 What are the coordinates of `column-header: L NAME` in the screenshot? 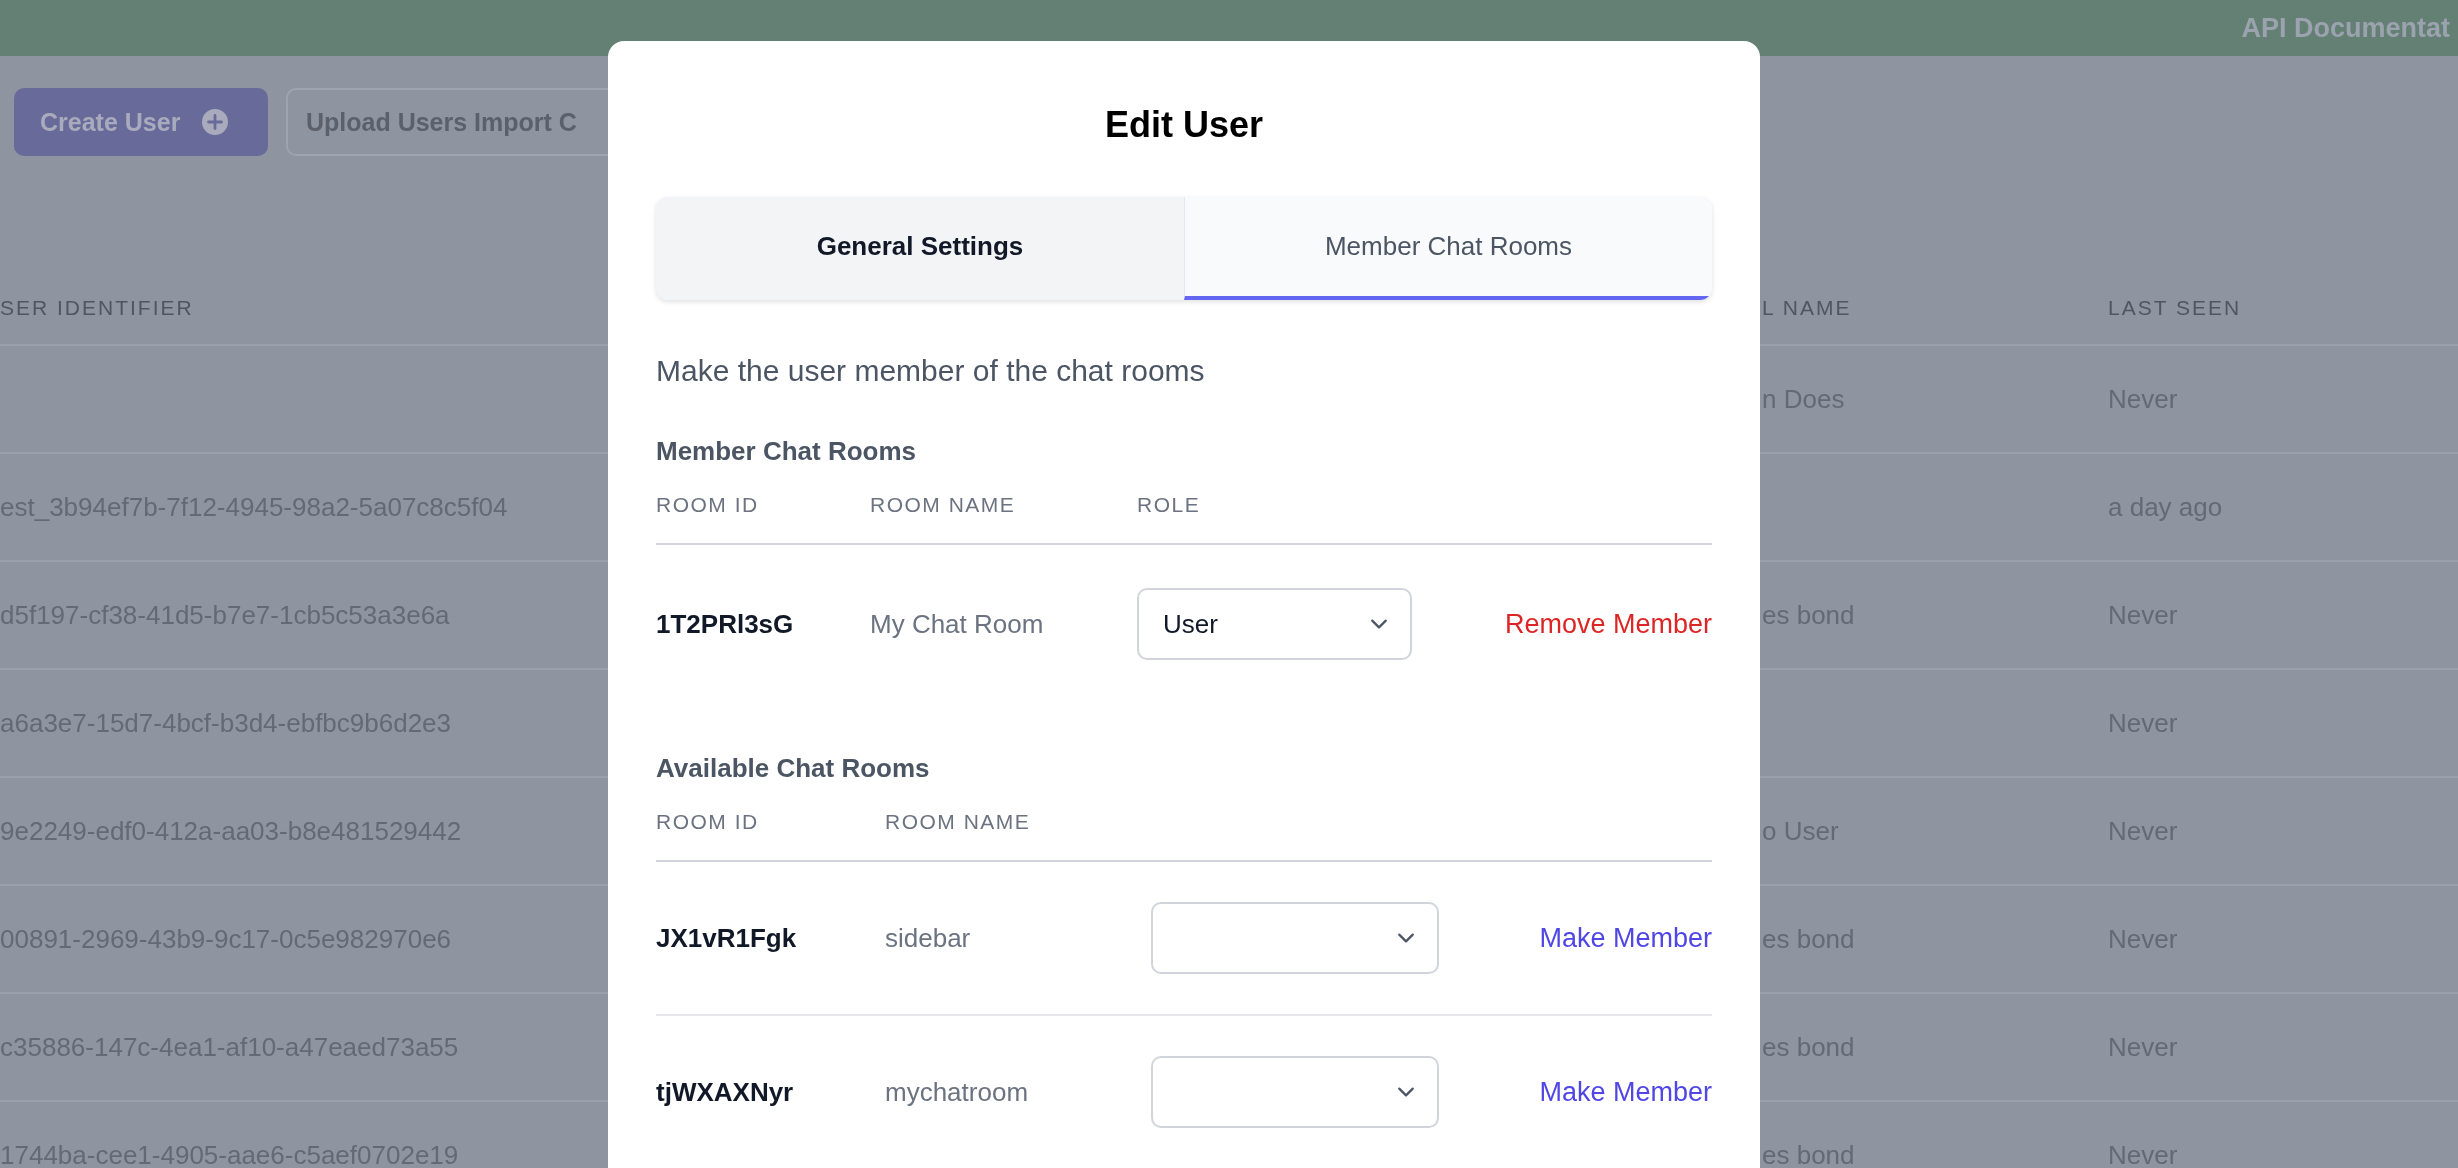 It's located at (1807, 308).